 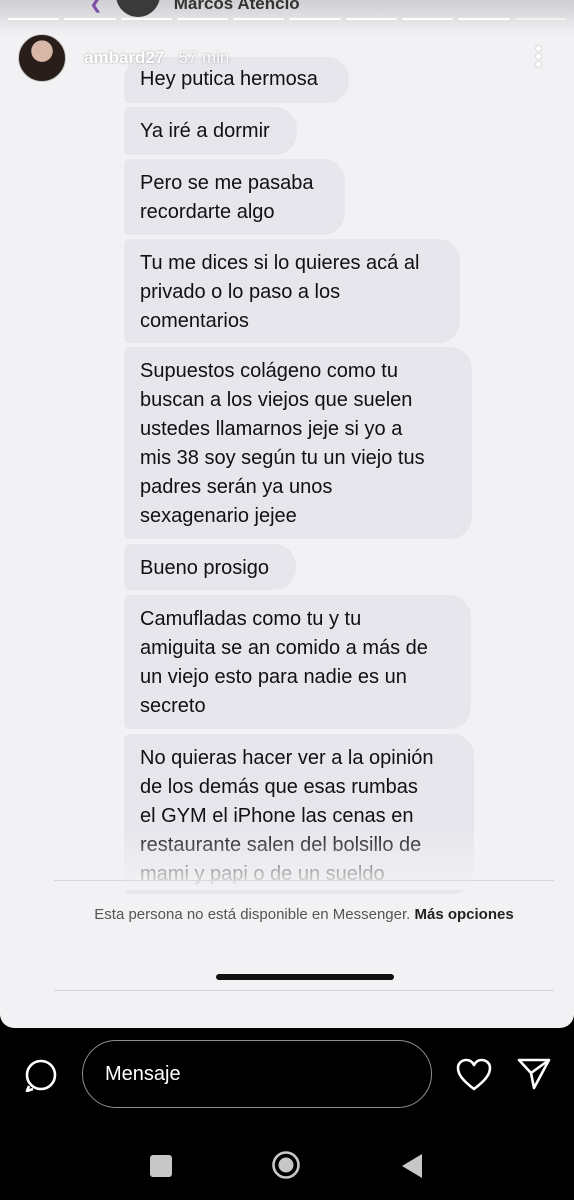 What do you see at coordinates (474, 1075) in the screenshot?
I see `heart-icon` at bounding box center [474, 1075].